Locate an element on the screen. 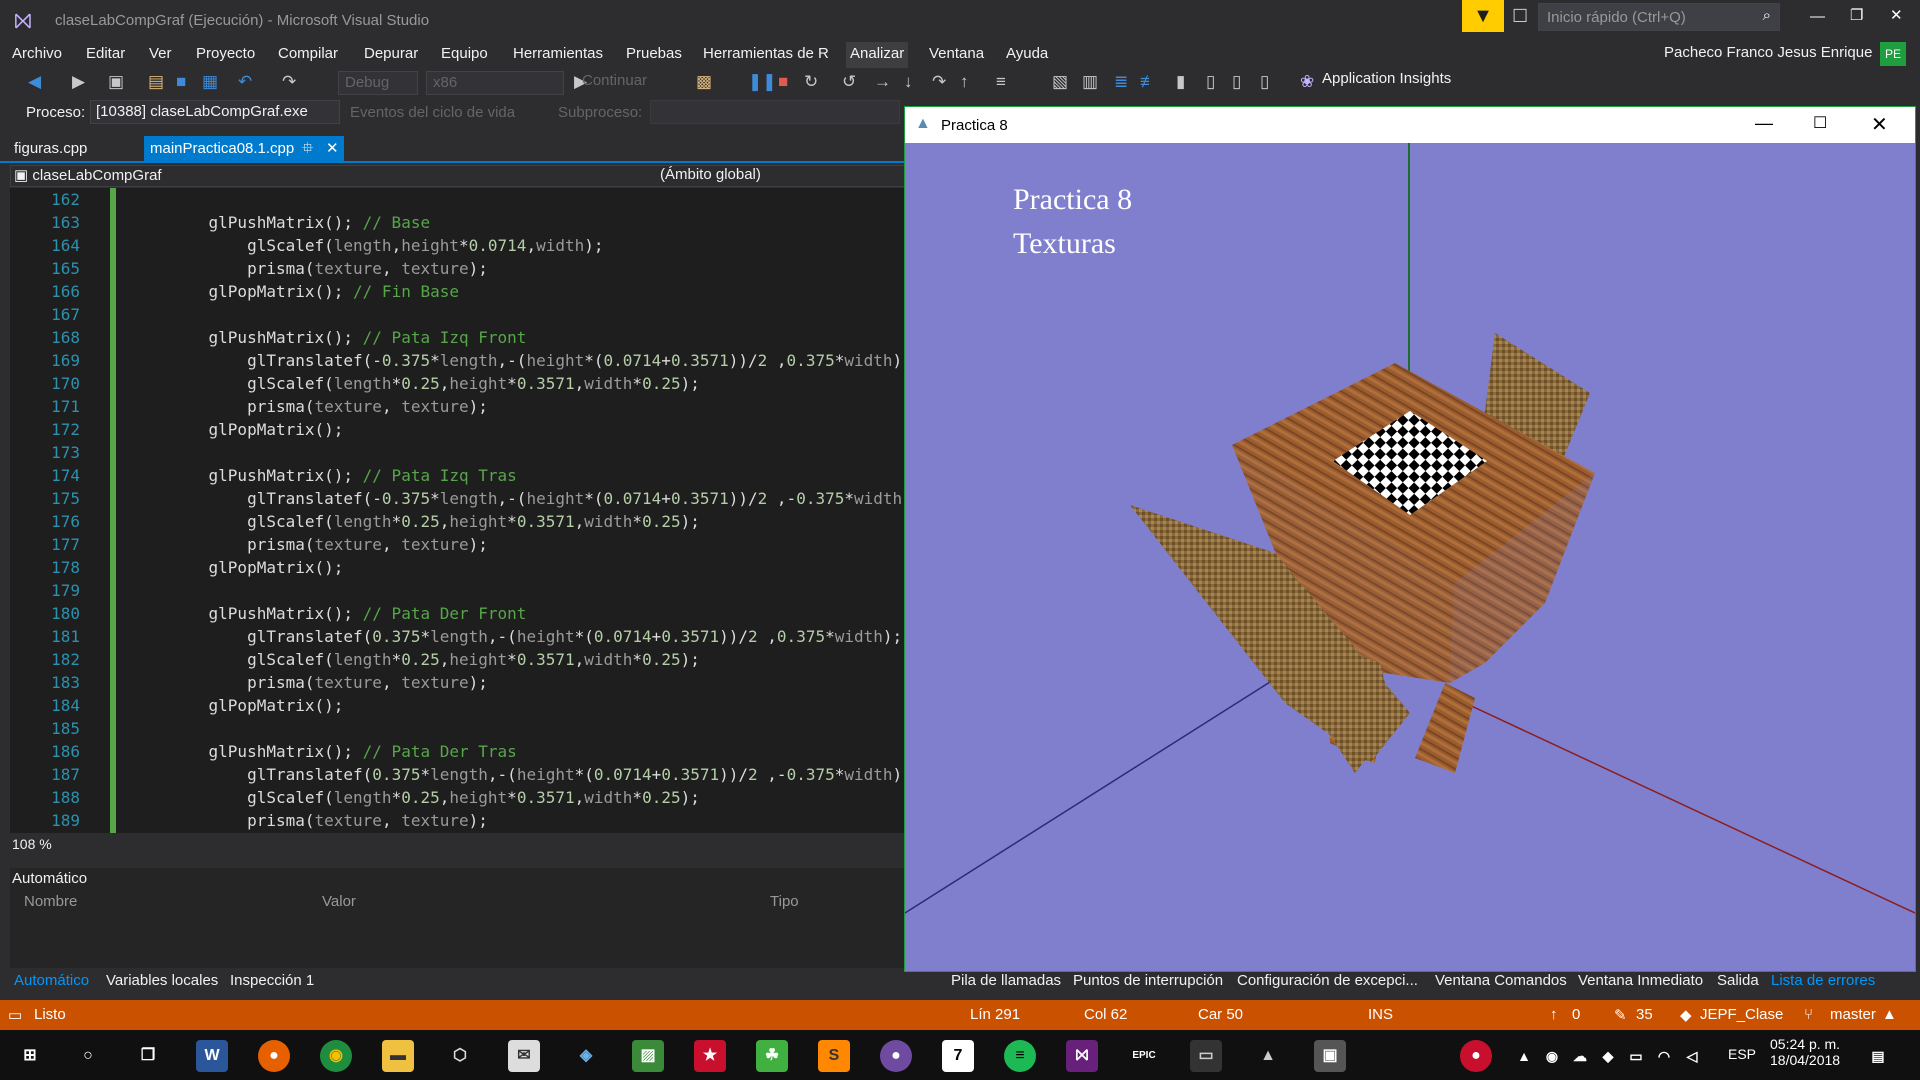 The image size is (1920, 1080). undo-icon: ↶ is located at coordinates (245, 82).